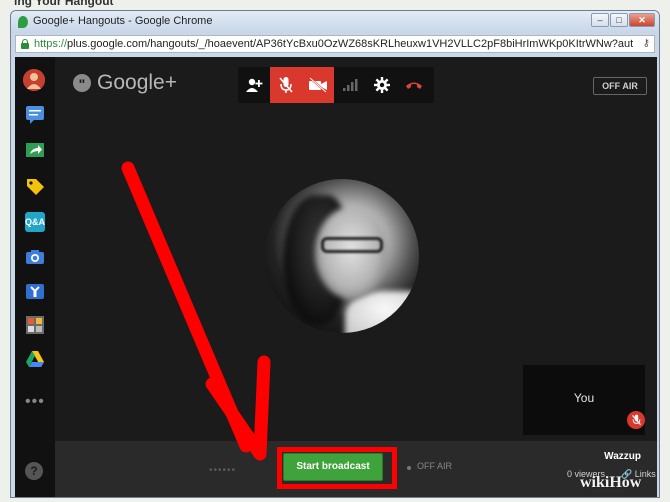 Image resolution: width=670 pixels, height=502 pixels. What do you see at coordinates (23, 22) in the screenshot?
I see `hangouts-icon` at bounding box center [23, 22].